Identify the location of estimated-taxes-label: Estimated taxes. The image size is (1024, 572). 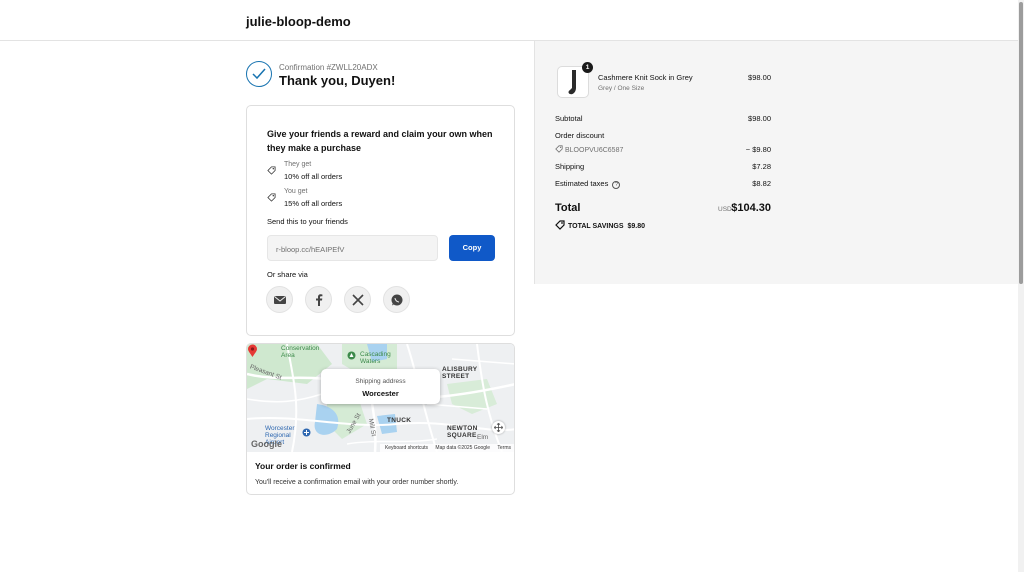
(582, 183).